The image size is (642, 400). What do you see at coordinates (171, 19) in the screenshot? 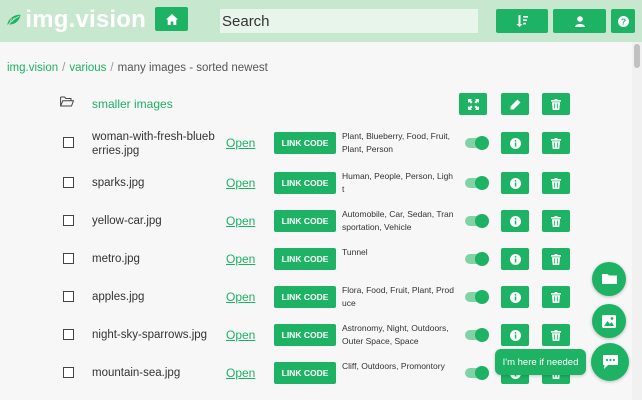
I see `home-button` at bounding box center [171, 19].